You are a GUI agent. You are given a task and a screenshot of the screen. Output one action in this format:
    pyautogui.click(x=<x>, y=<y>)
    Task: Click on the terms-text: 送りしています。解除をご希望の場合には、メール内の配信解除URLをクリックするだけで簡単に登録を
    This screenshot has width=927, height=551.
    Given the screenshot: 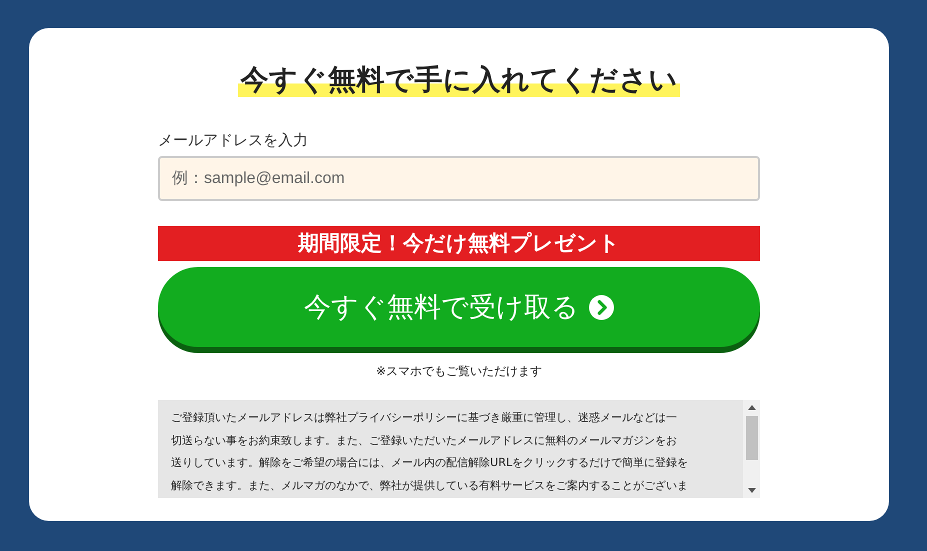 What is the action you would take?
    pyautogui.click(x=429, y=463)
    